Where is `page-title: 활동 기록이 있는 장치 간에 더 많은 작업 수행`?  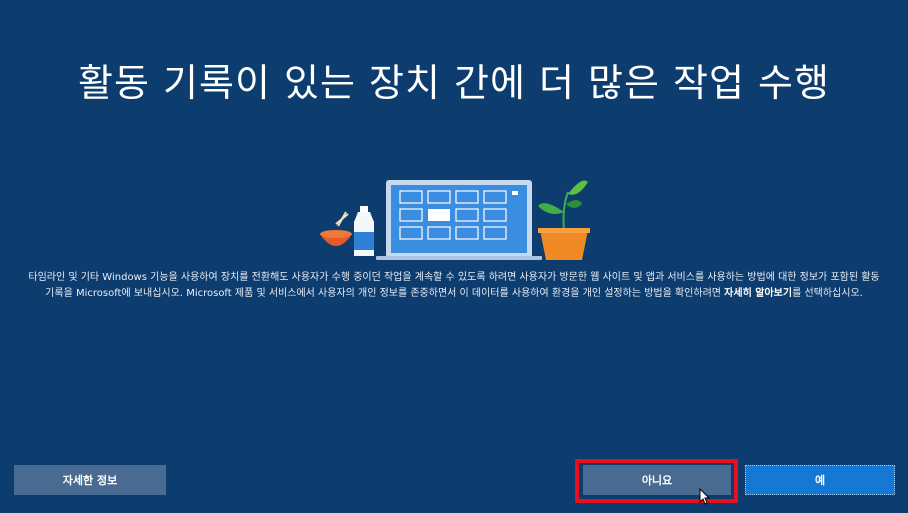 page-title: 활동 기록이 있는 장치 간에 더 많은 작업 수행 is located at coordinates (454, 83).